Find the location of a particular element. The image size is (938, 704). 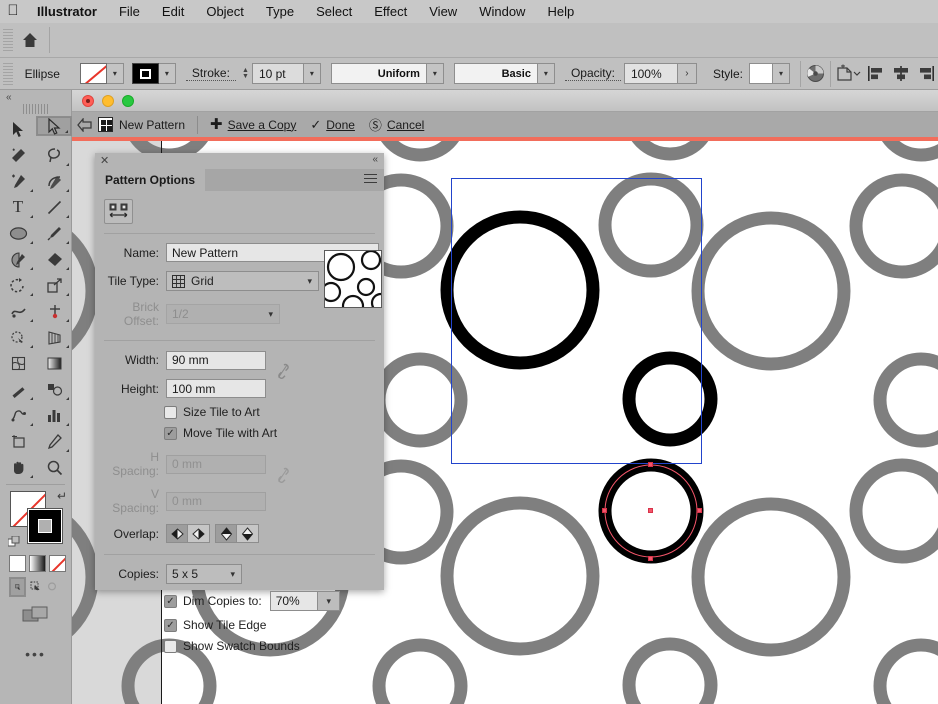

size-tile-to-art-checkbox is located at coordinates (170, 412).